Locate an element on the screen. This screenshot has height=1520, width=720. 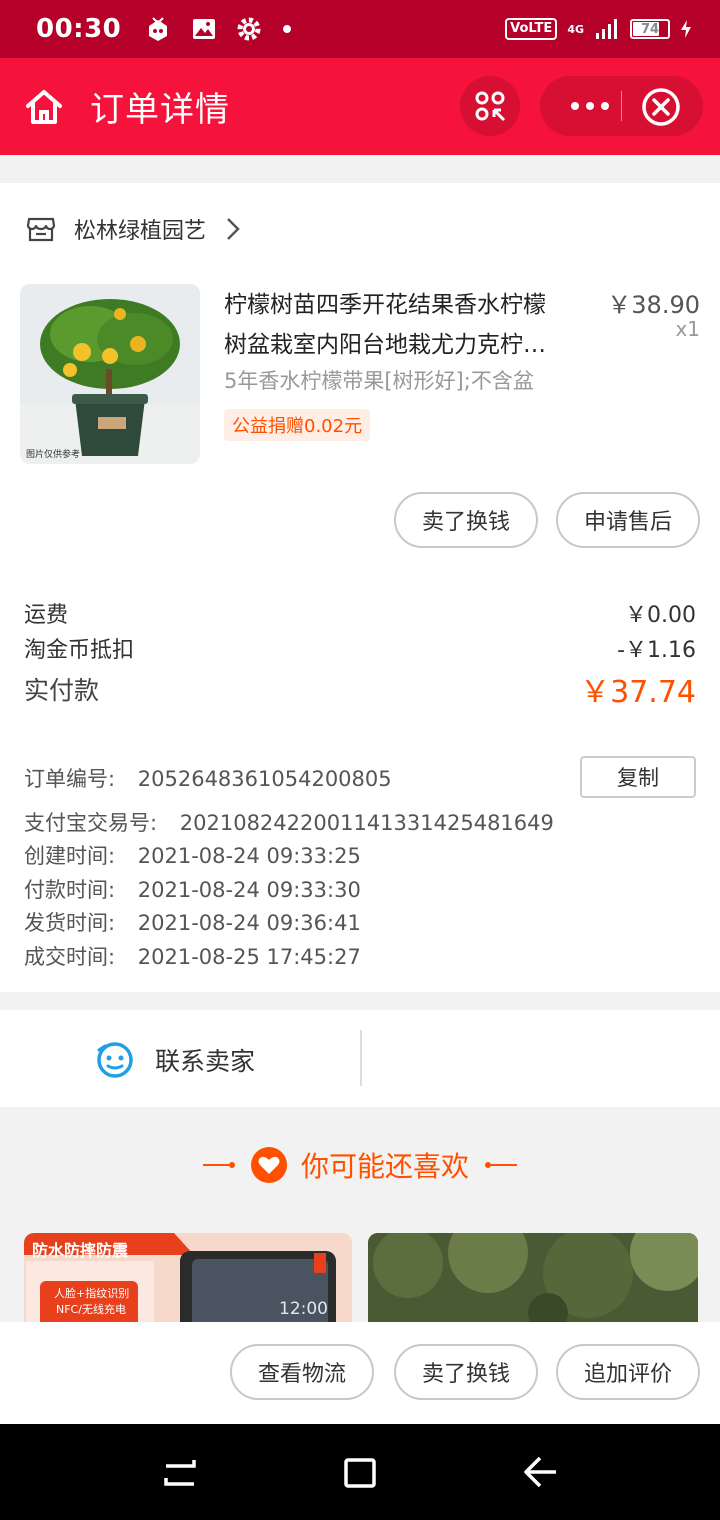
image-watermark: 图片仅供参考 is located at coordinates (53, 455).